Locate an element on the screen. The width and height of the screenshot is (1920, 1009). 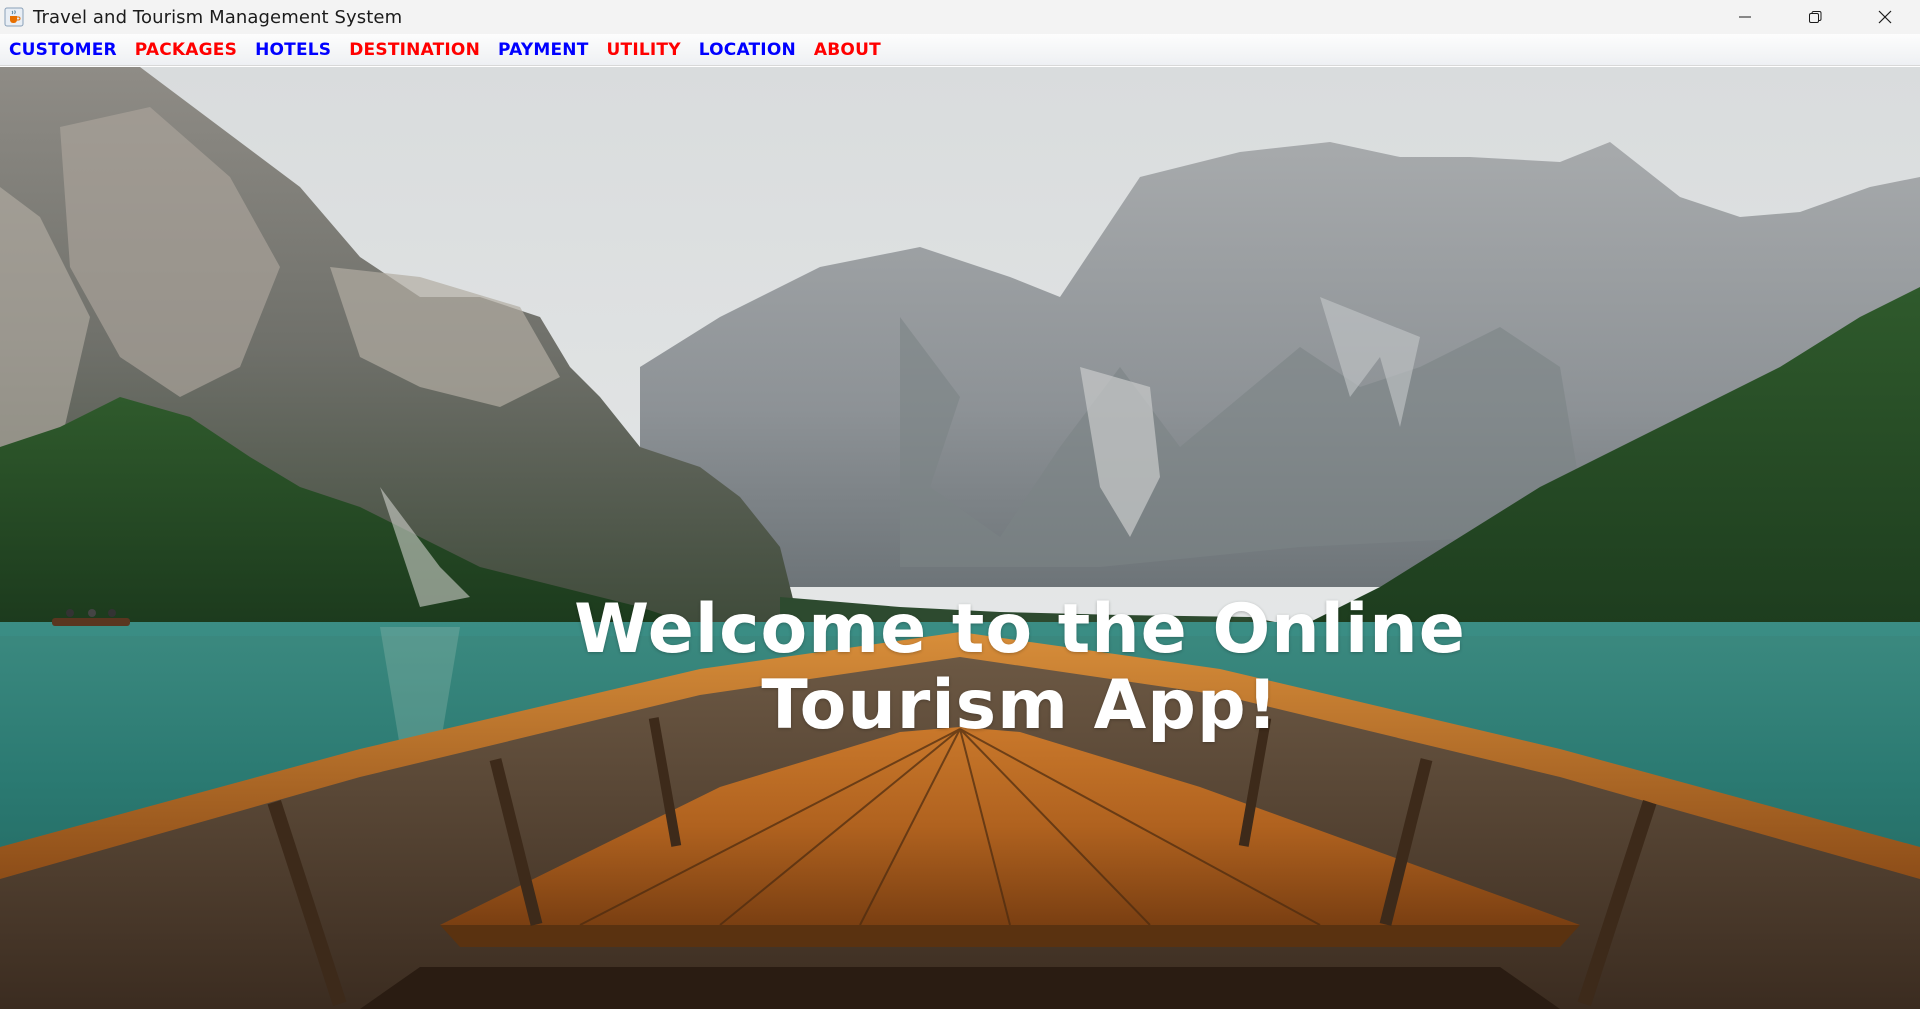
menu-payment: PAYMENT is located at coordinates (543, 50).